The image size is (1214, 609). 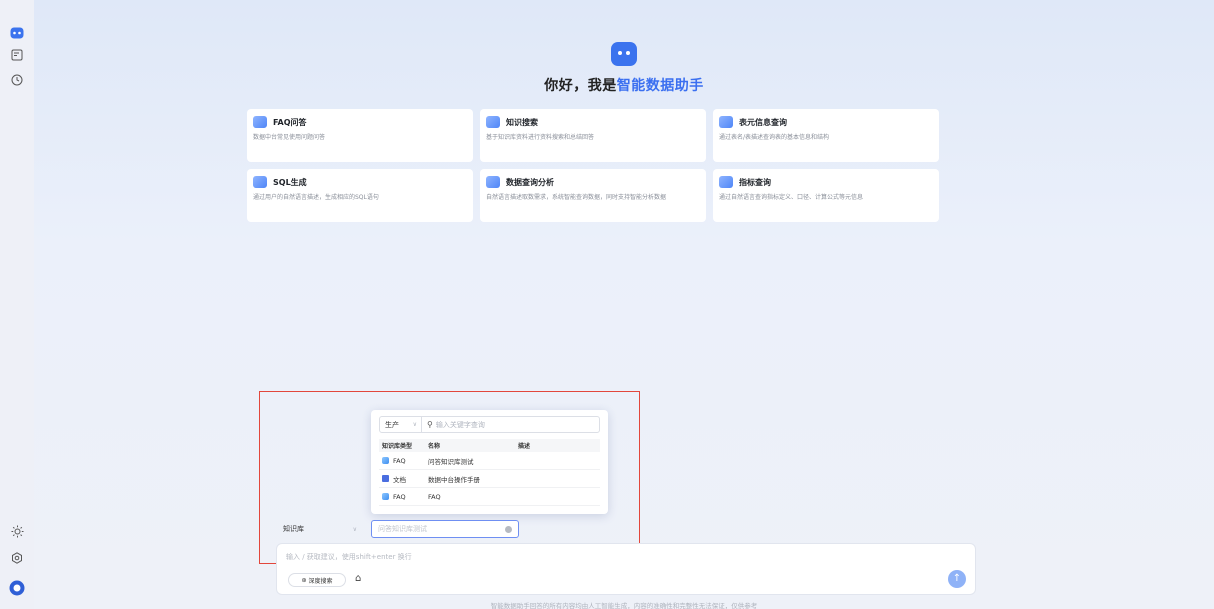 I want to click on knowledge-base-type-select: 知识库 ∨, so click(x=320, y=529).